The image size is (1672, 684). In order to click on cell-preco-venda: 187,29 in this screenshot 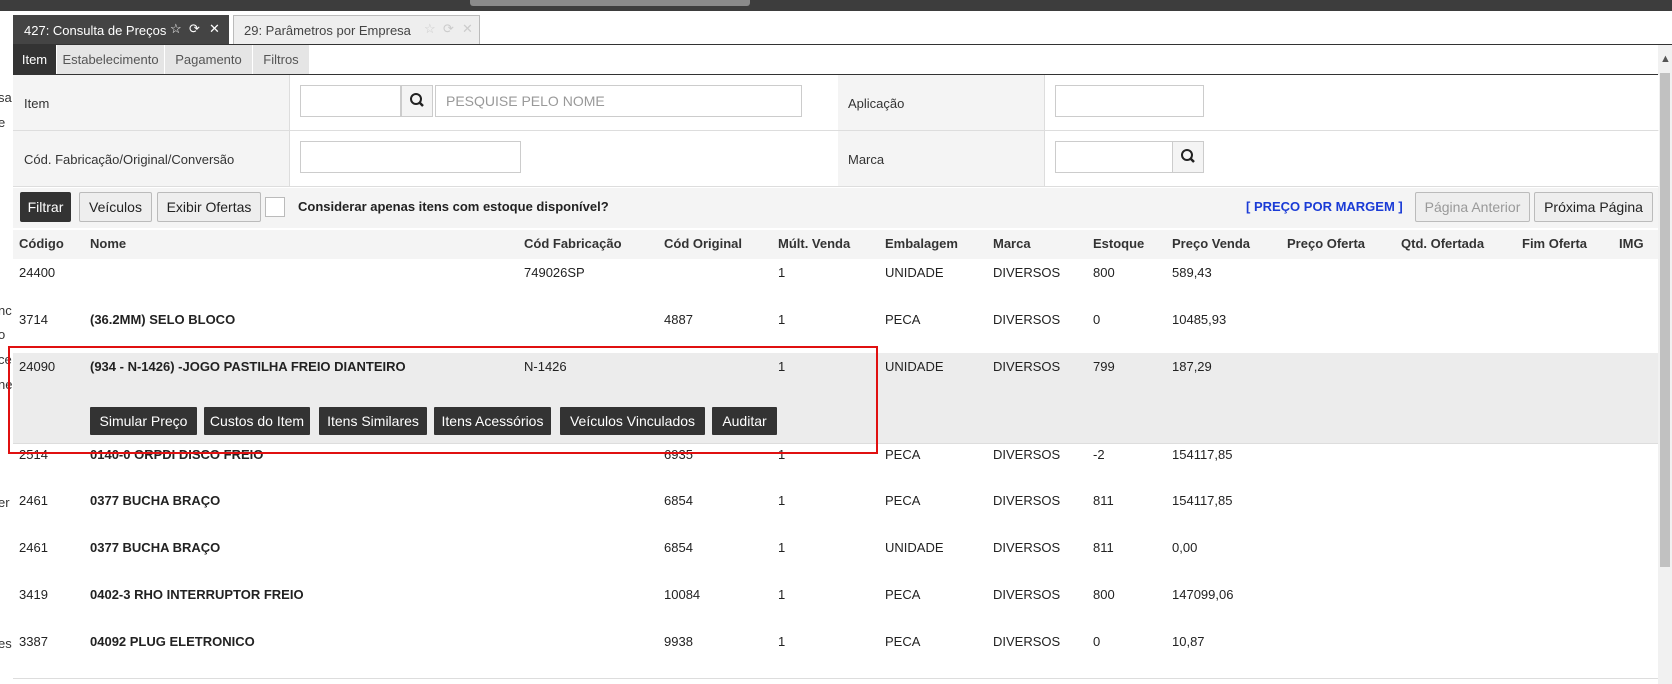, I will do `click(1192, 366)`.